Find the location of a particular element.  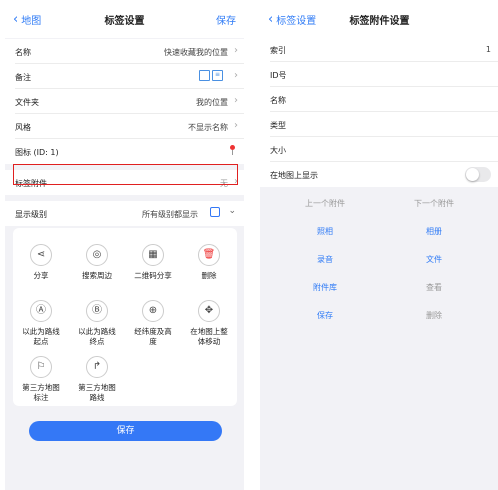

row-label: 文件夹 is located at coordinates (27, 102).